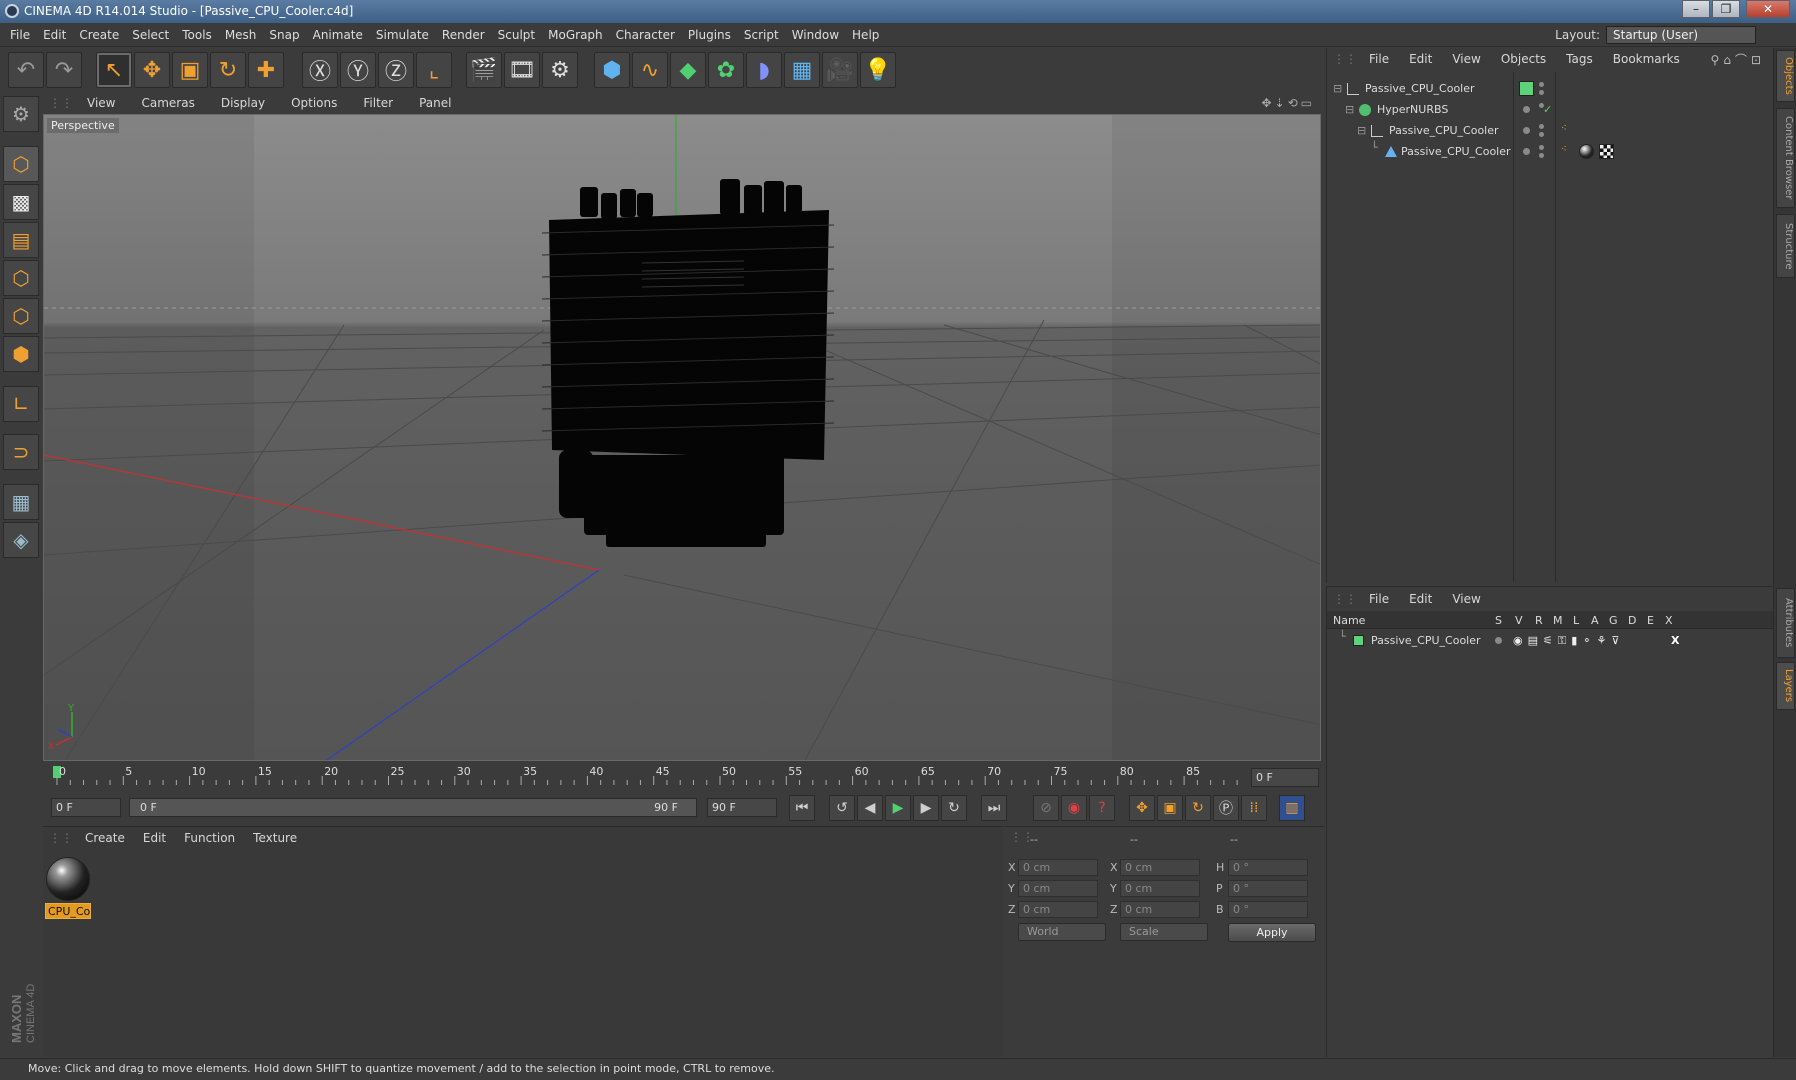  Describe the element at coordinates (840, 70) in the screenshot. I see `camera-icon: 🎥` at that location.